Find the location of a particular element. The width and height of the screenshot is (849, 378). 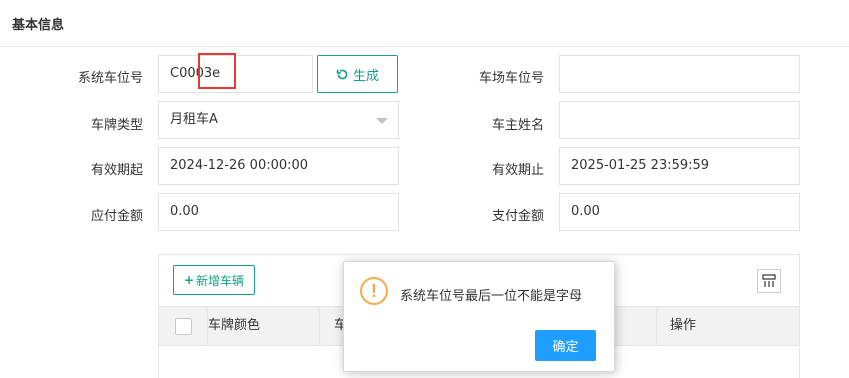

plate-type-label: 车牌类型 is located at coordinates (116, 125).